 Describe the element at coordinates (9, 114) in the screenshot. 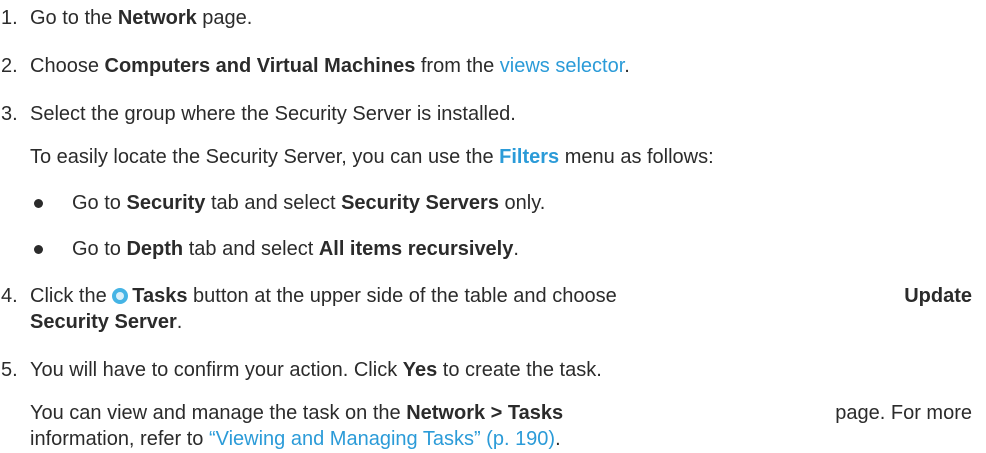

I see `step-number: 3.` at that location.